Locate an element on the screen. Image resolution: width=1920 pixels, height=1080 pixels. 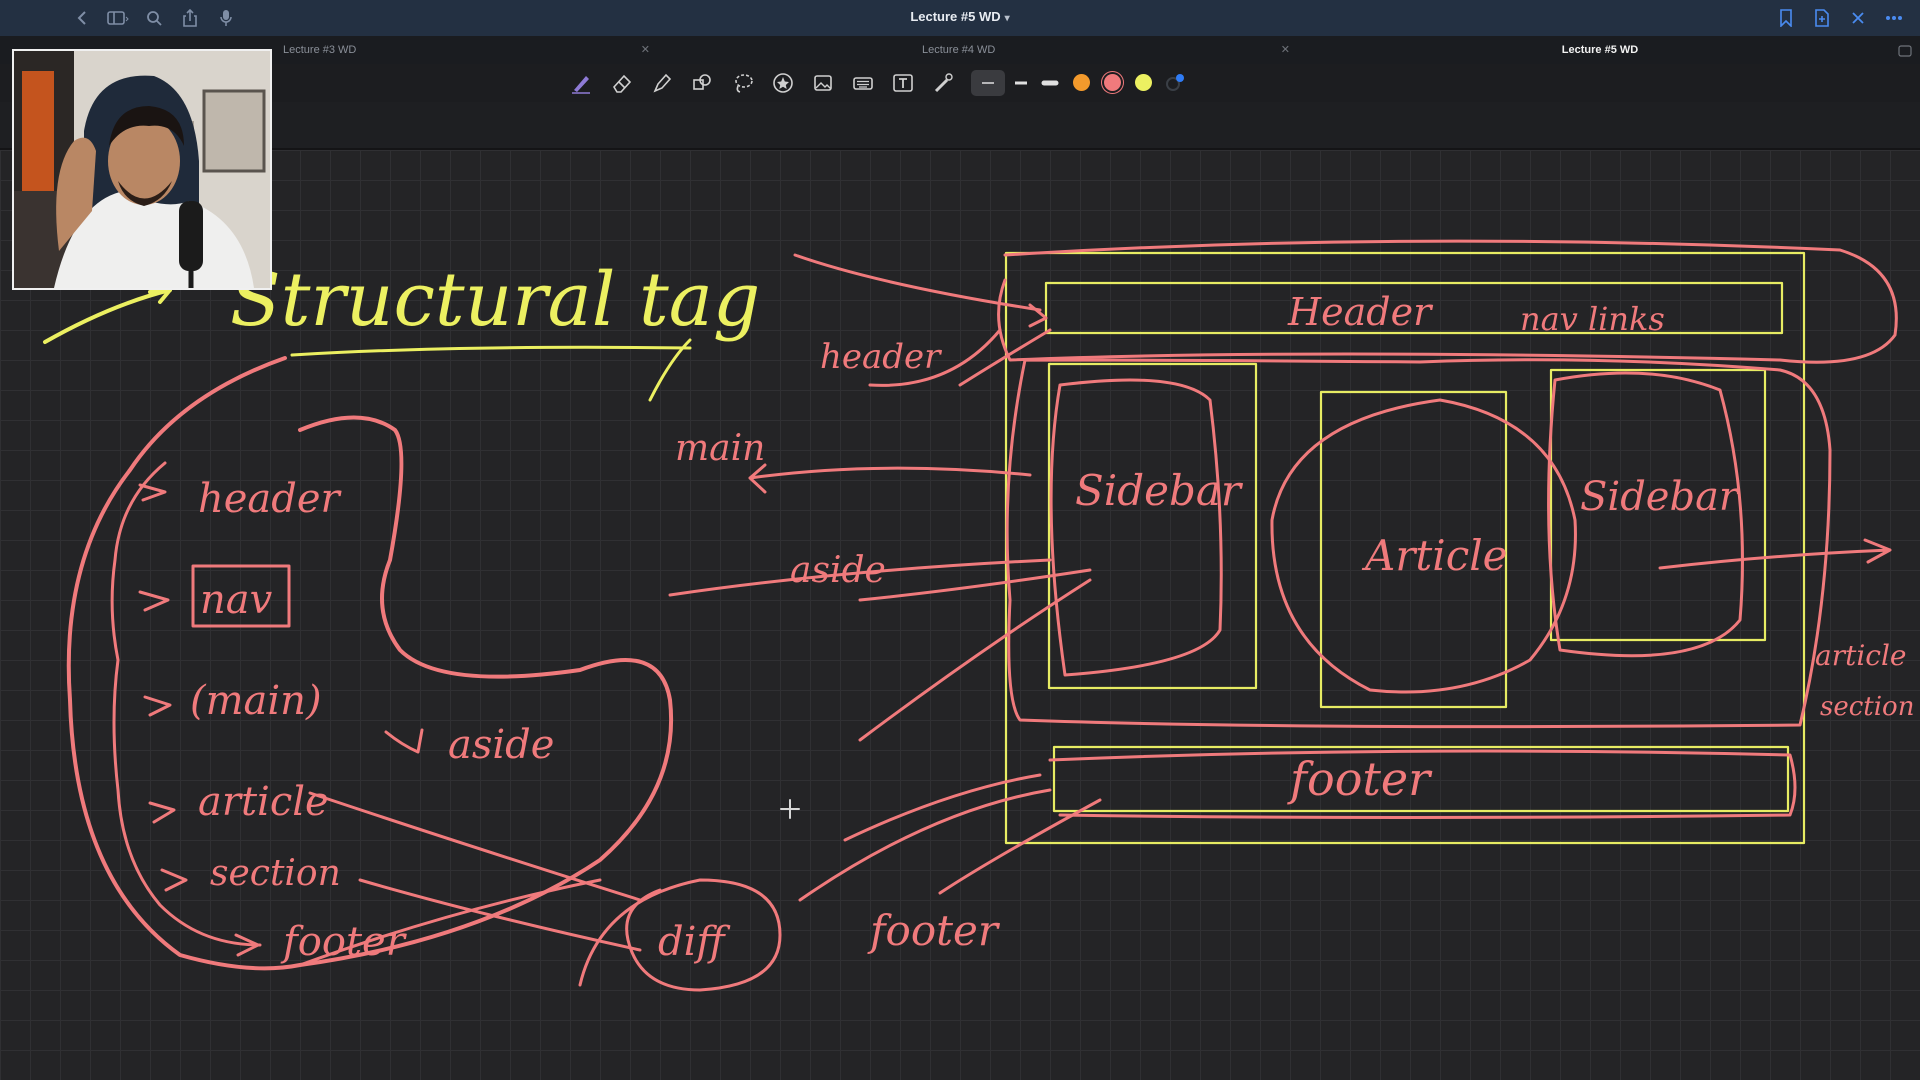
diff-label: diff is located at coordinates (694, 942).